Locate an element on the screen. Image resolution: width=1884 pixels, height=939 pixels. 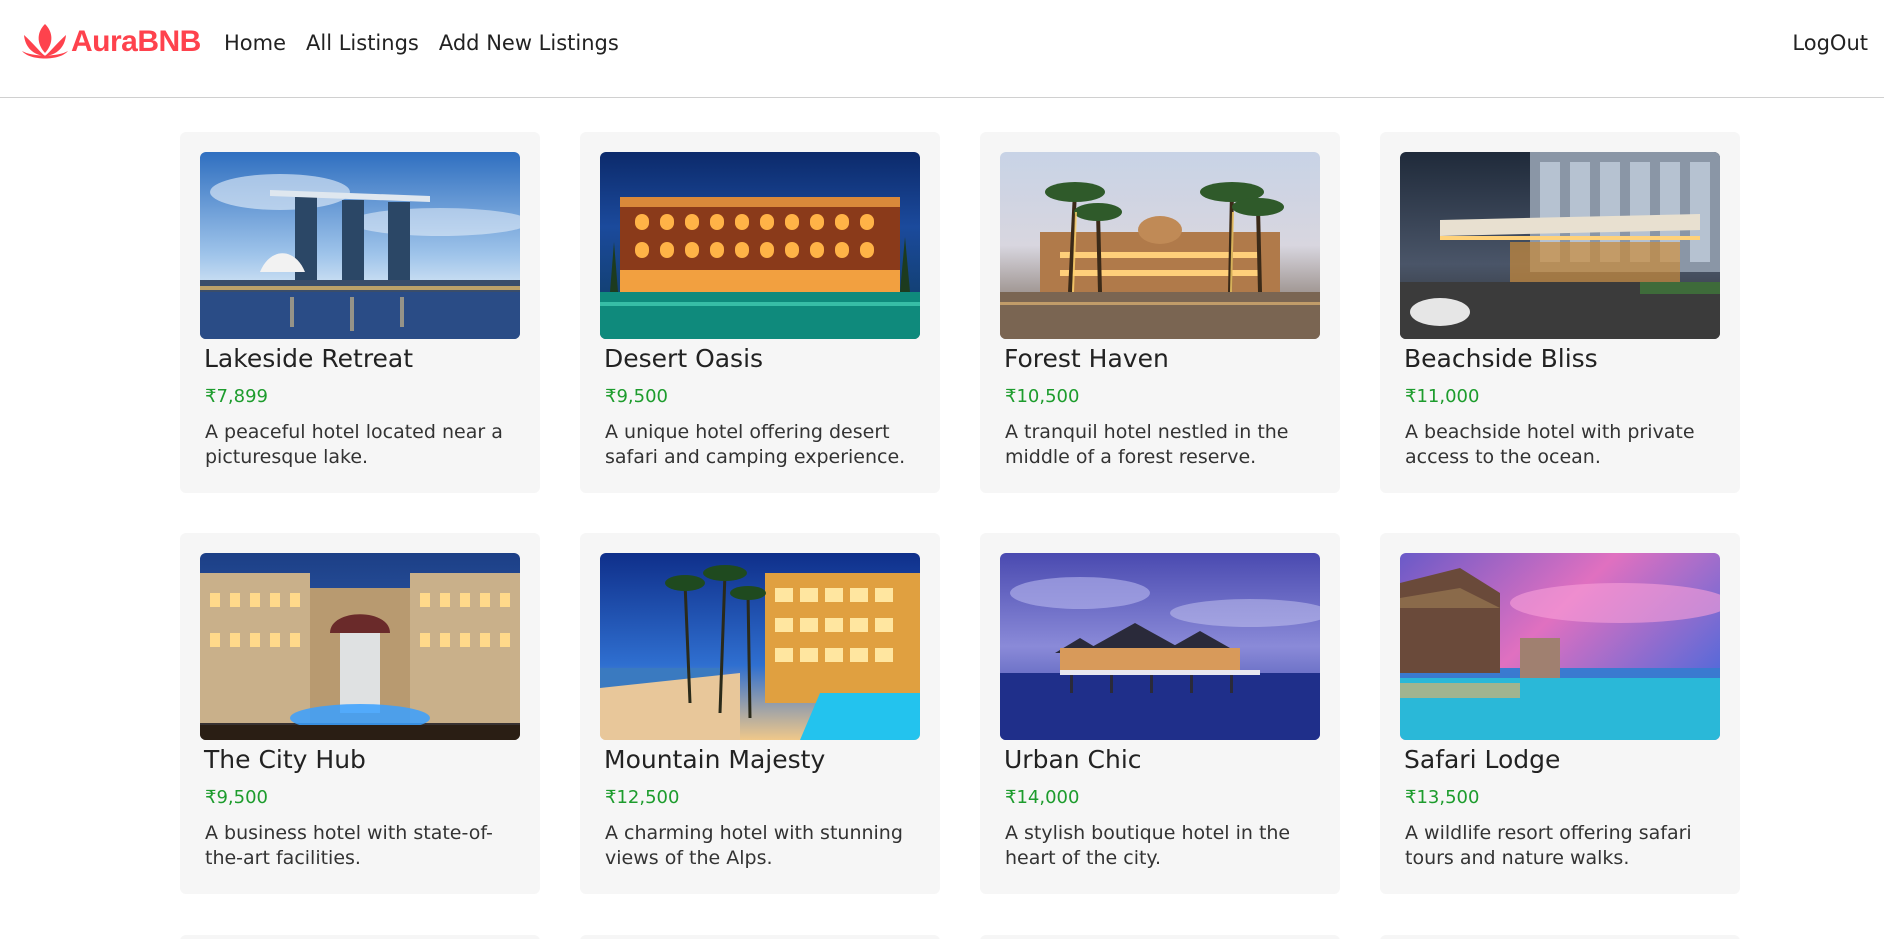
modern-hotel-entrance-night-photo is located at coordinates (1560, 245).